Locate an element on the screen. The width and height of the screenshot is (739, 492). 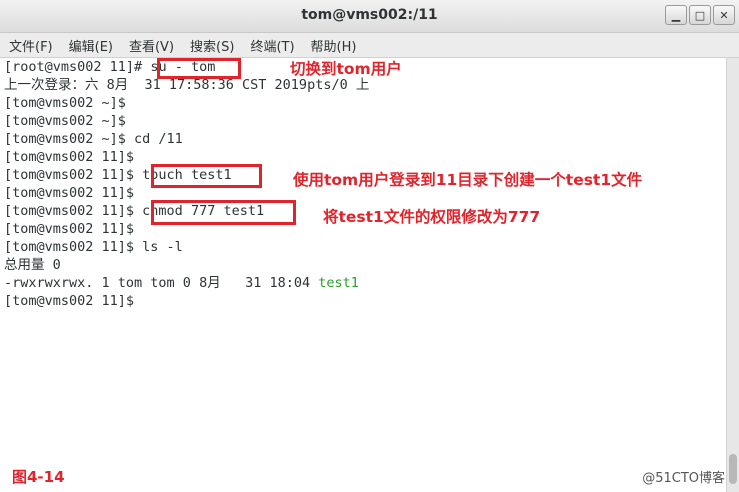
file-name-highlight: test1 is located at coordinates (338, 283).